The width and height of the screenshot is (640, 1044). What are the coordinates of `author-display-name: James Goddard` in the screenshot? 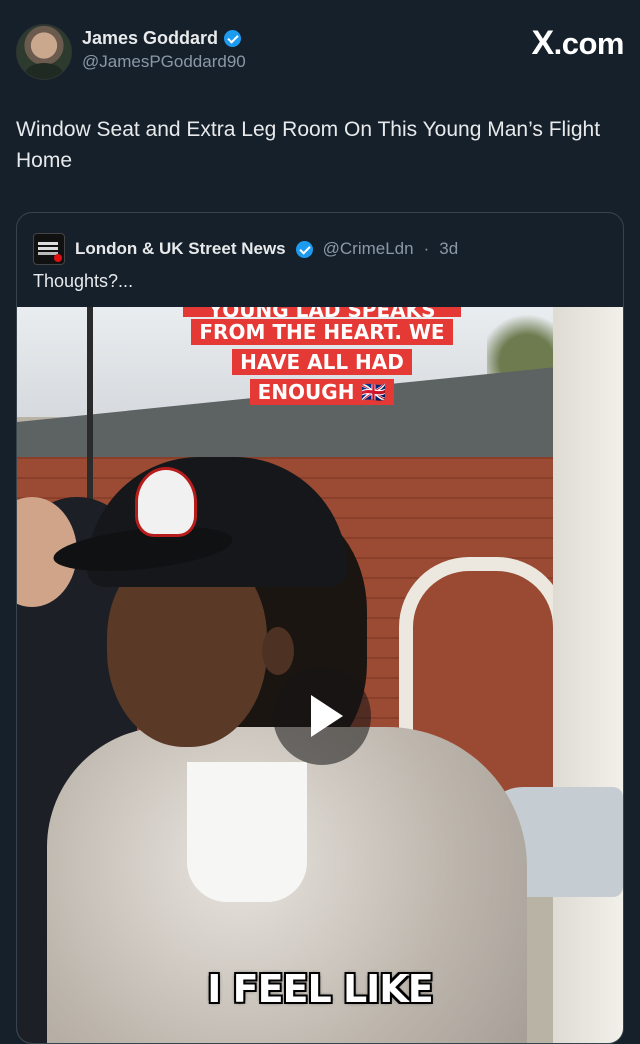 It's located at (150, 38).